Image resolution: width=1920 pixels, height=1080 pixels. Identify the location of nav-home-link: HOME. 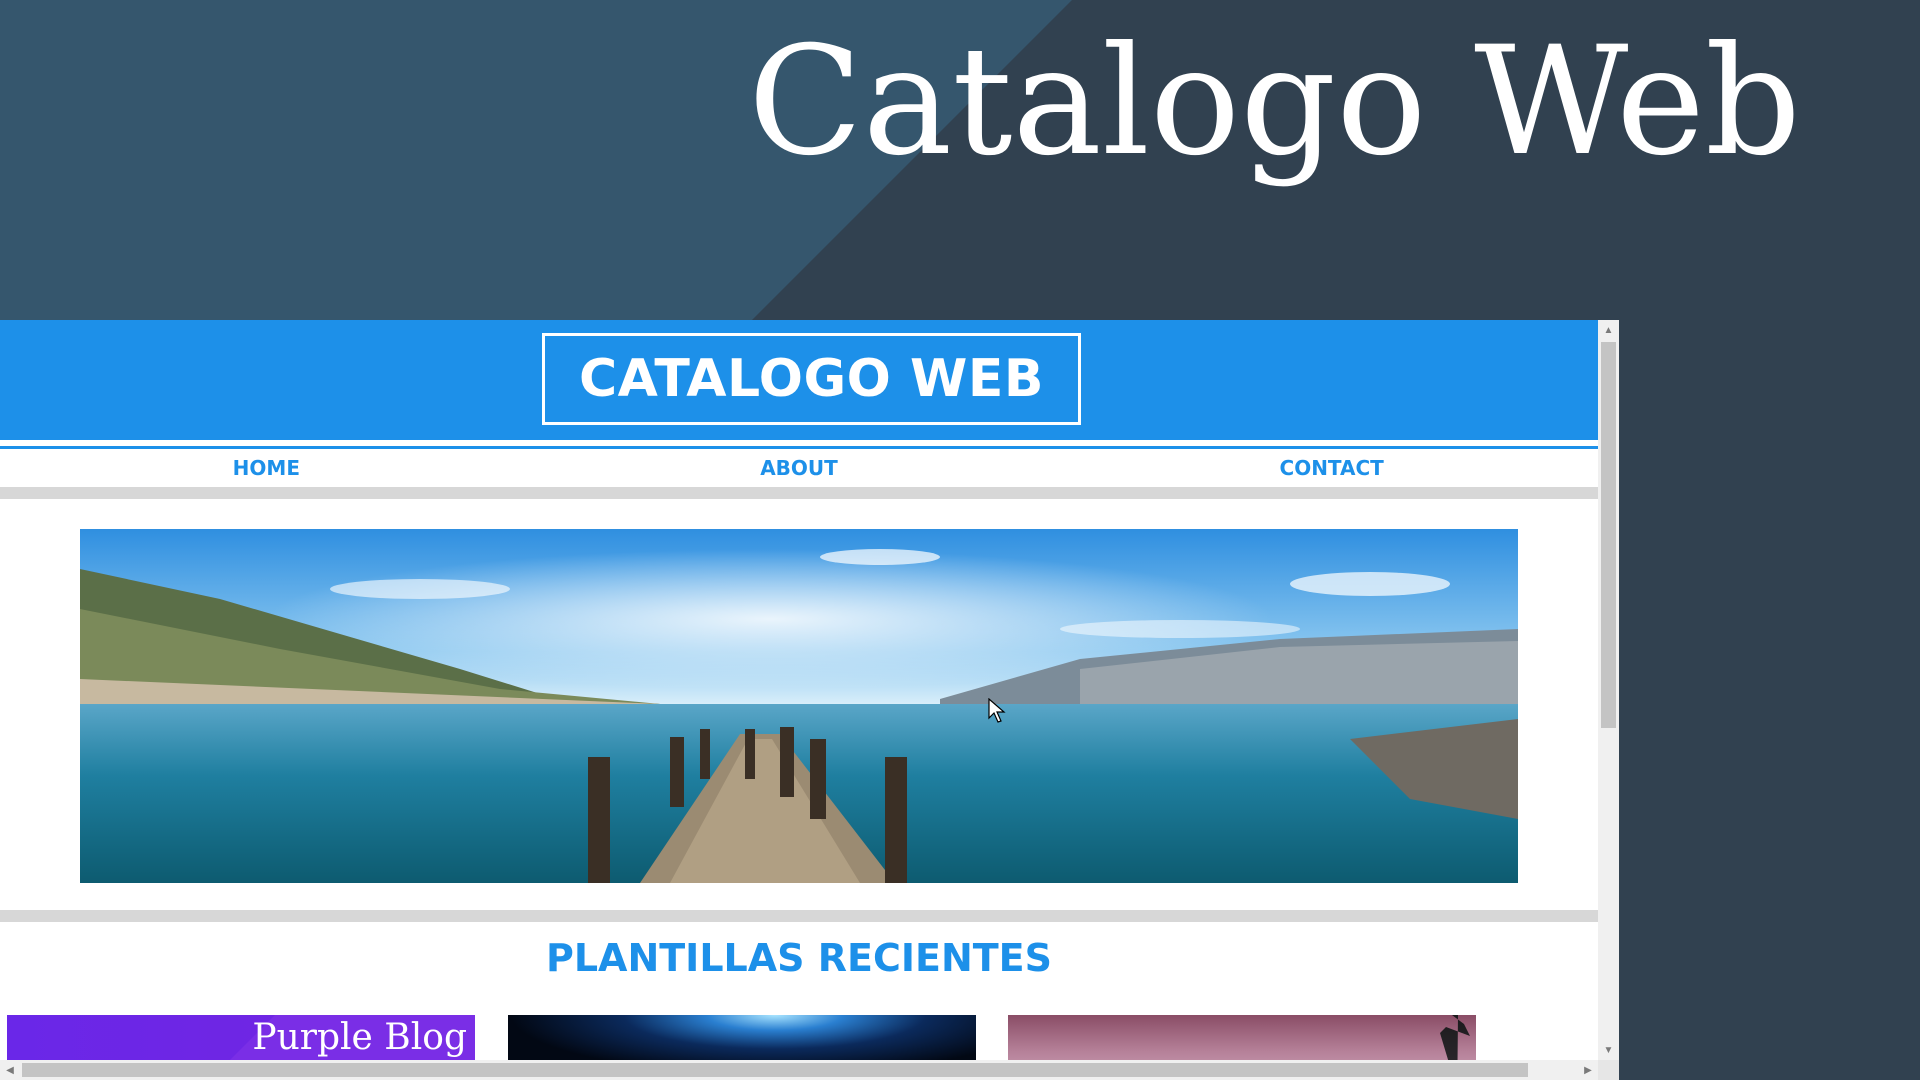
(266, 468).